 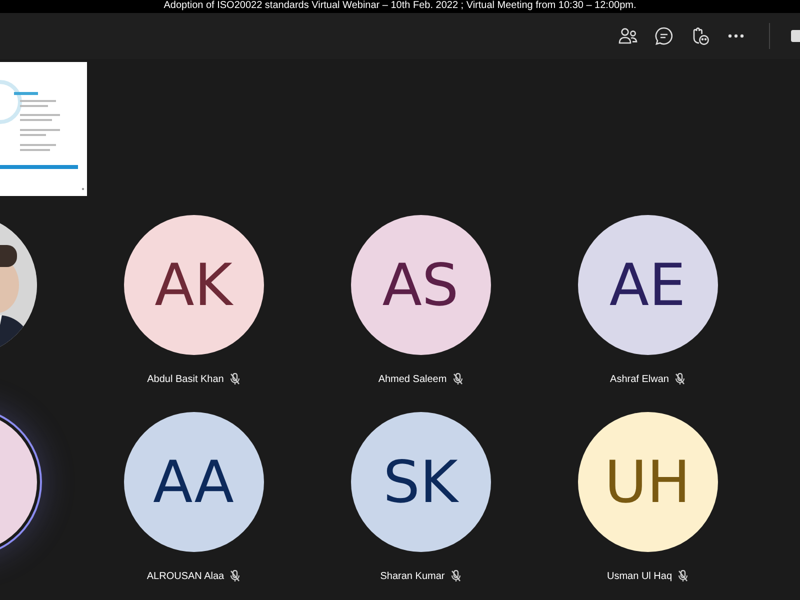 What do you see at coordinates (420, 482) in the screenshot?
I see `avatar: SK` at bounding box center [420, 482].